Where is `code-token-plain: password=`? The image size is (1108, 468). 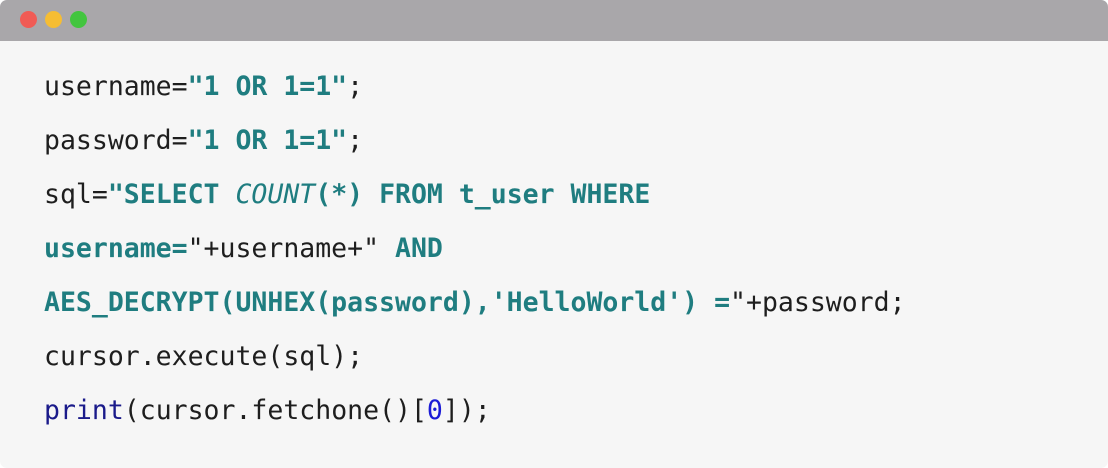
code-token-plain: password= is located at coordinates (116, 140).